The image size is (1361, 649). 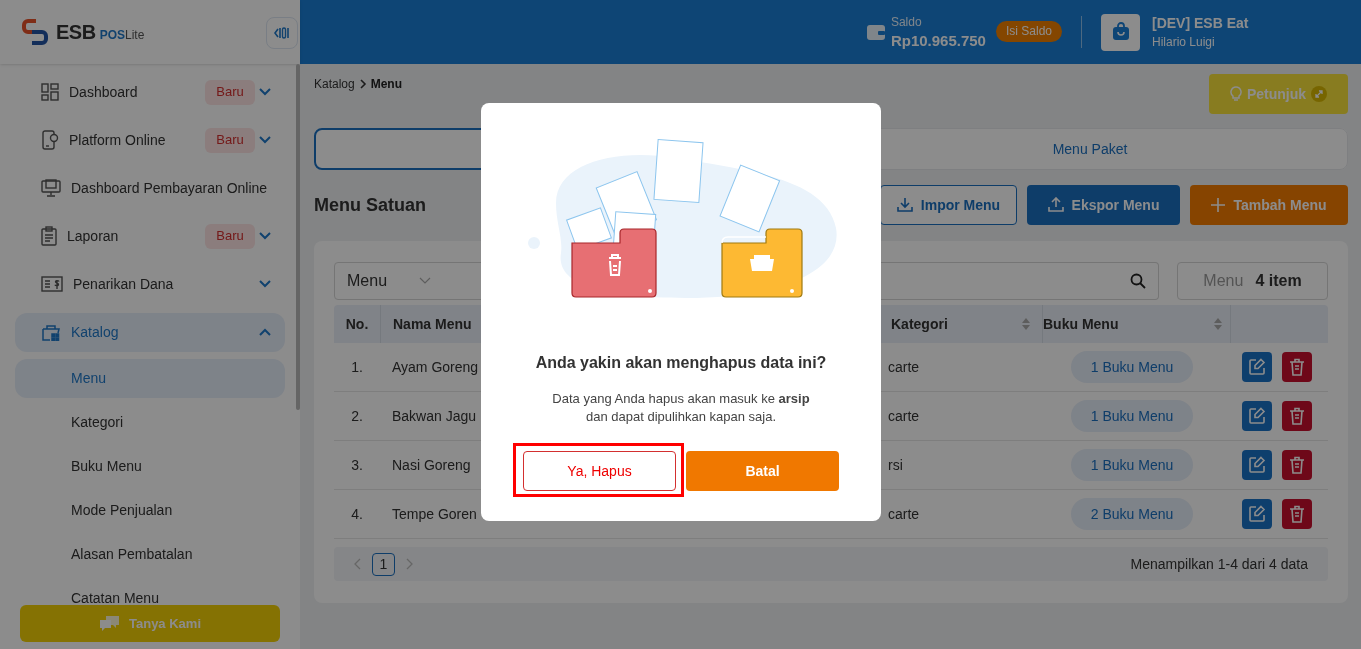 What do you see at coordinates (150, 466) in the screenshot?
I see `submenu-item: Buku Menu` at bounding box center [150, 466].